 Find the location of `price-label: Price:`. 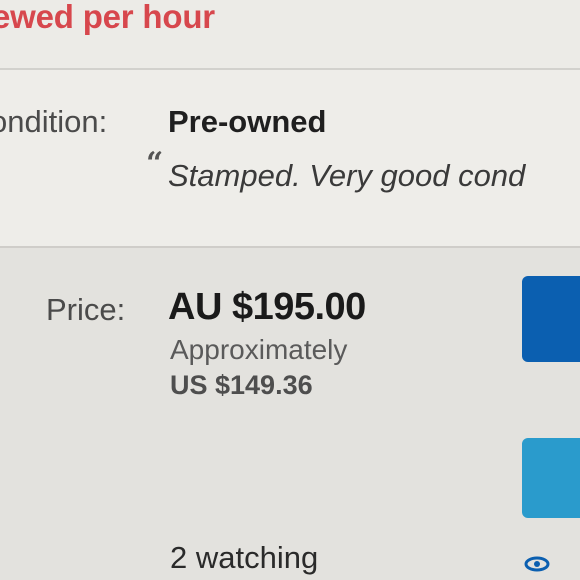

price-label: Price: is located at coordinates (86, 309).